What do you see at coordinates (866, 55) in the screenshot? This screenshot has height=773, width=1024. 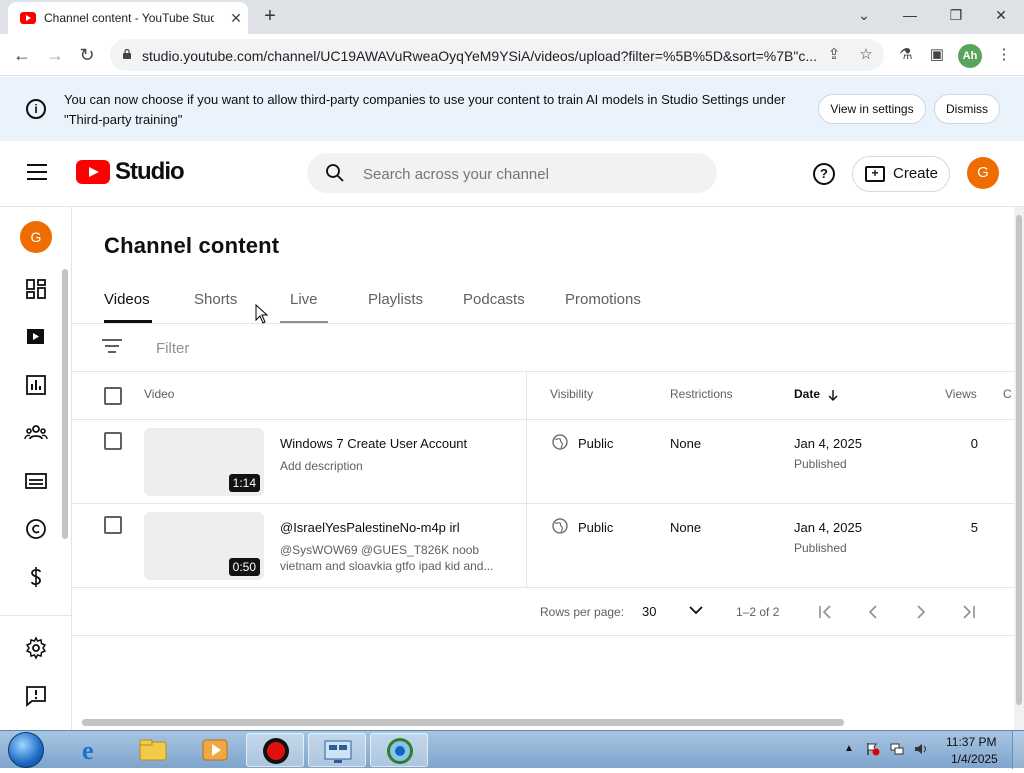 I see `bookmark-star-icon: ☆` at bounding box center [866, 55].